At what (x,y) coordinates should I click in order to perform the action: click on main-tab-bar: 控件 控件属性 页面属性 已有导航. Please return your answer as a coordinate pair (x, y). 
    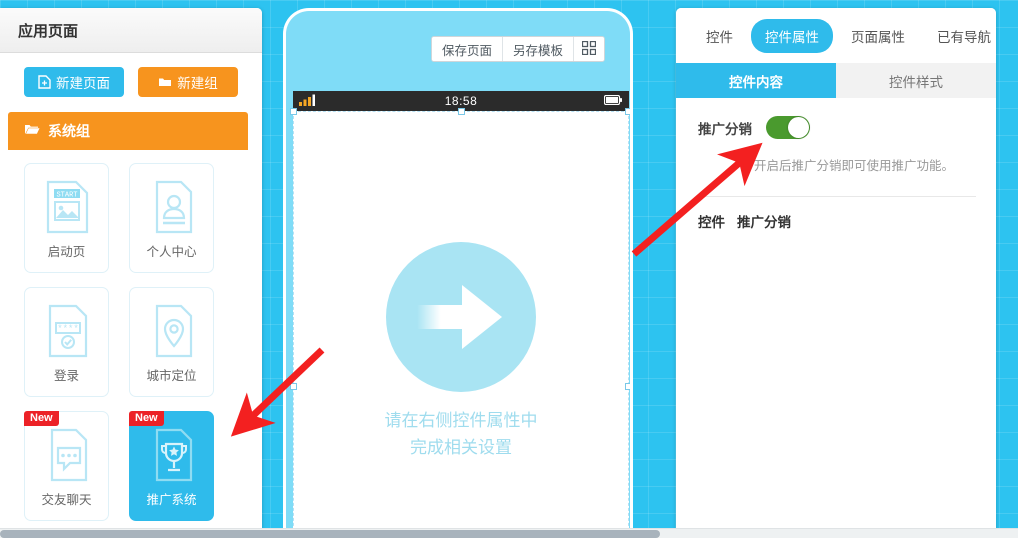
    Looking at the image, I should click on (836, 35).